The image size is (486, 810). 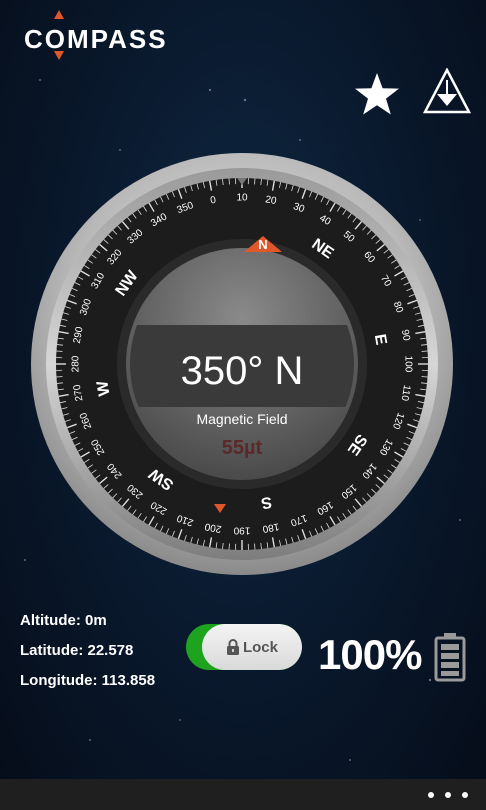 I want to click on more-options-button, so click(x=448, y=795).